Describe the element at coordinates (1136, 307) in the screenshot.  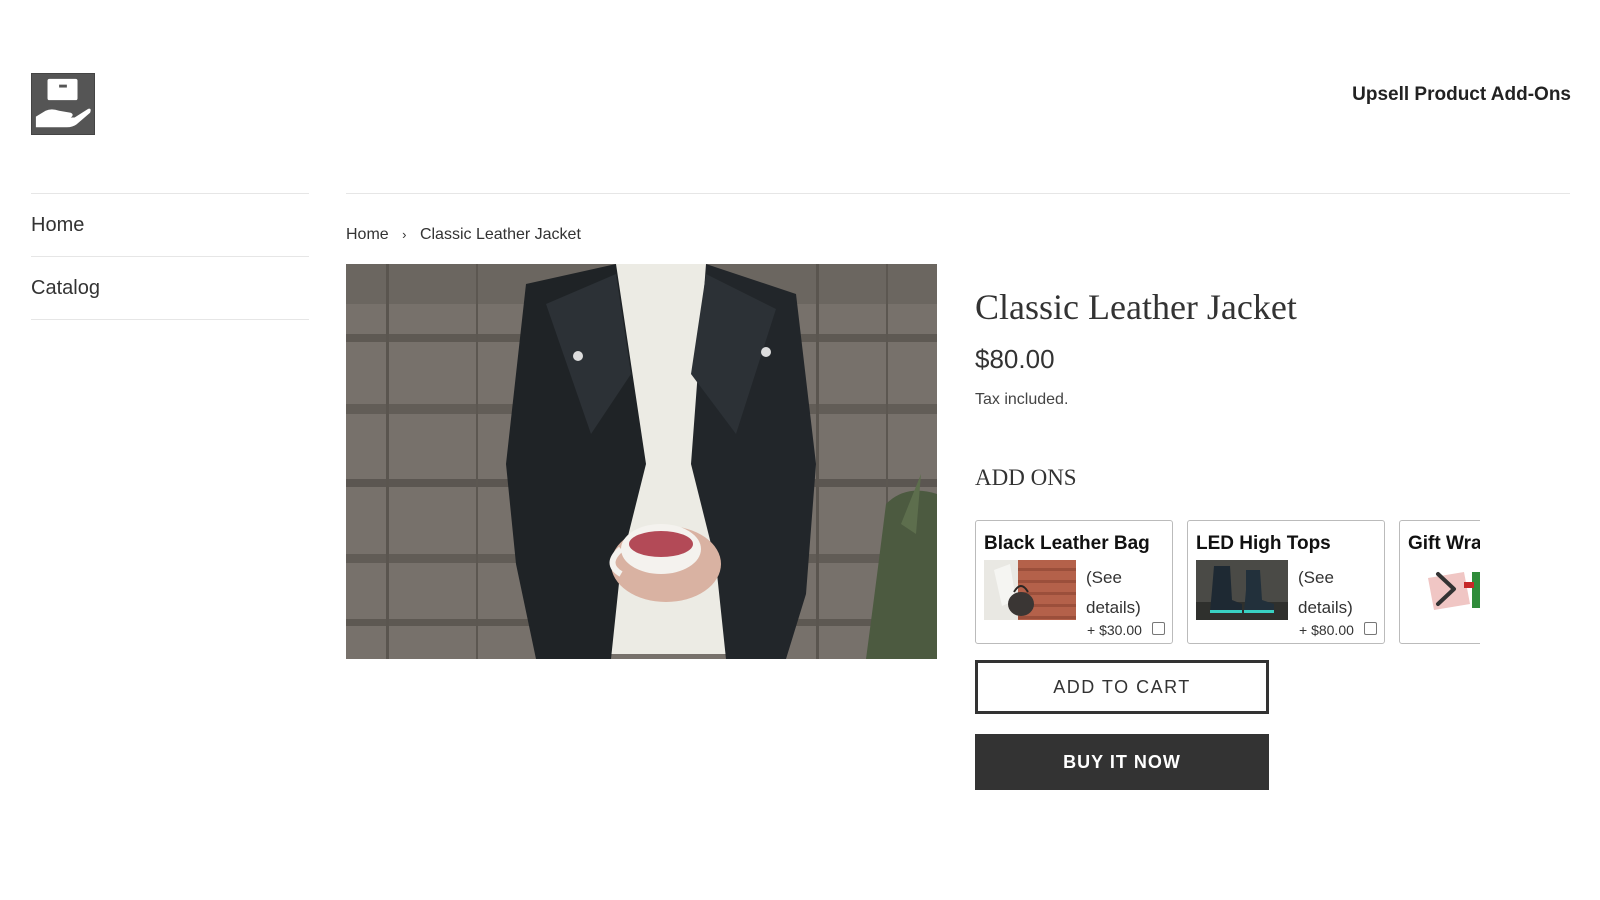
I see `product-title: Classic Leather Jacket` at that location.